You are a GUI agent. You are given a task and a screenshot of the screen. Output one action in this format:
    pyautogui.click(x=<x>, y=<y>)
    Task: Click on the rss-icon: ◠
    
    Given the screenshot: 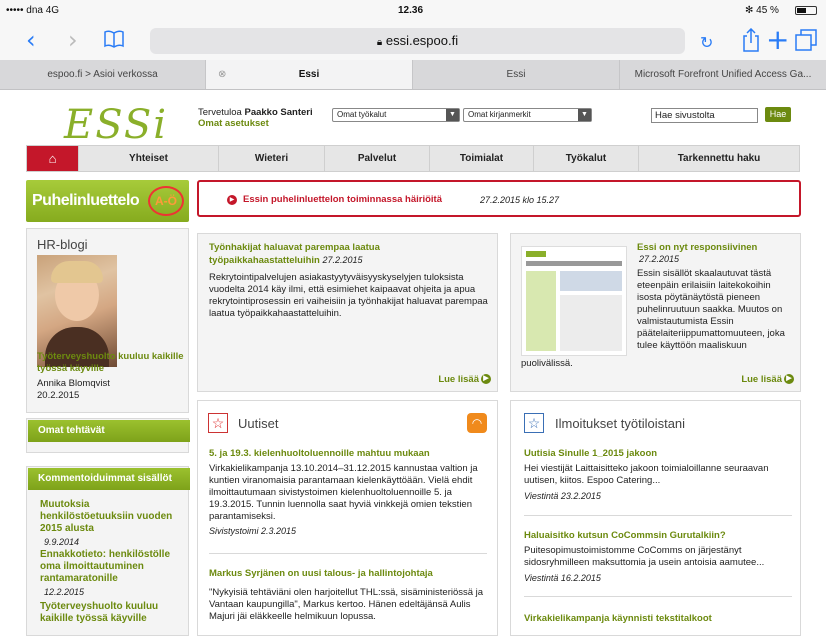 What is the action you would take?
    pyautogui.click(x=477, y=423)
    